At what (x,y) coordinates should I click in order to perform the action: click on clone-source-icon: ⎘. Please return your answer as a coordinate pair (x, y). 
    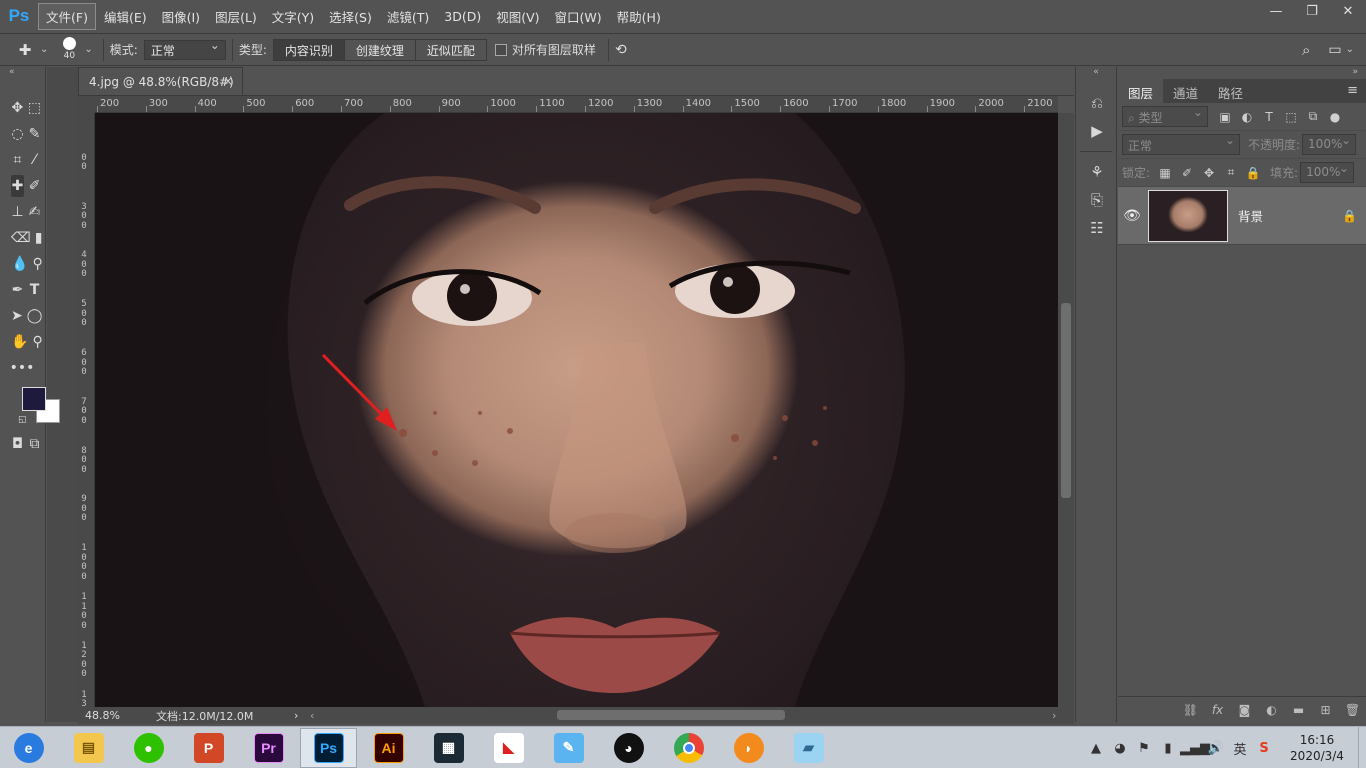
    Looking at the image, I should click on (1097, 200).